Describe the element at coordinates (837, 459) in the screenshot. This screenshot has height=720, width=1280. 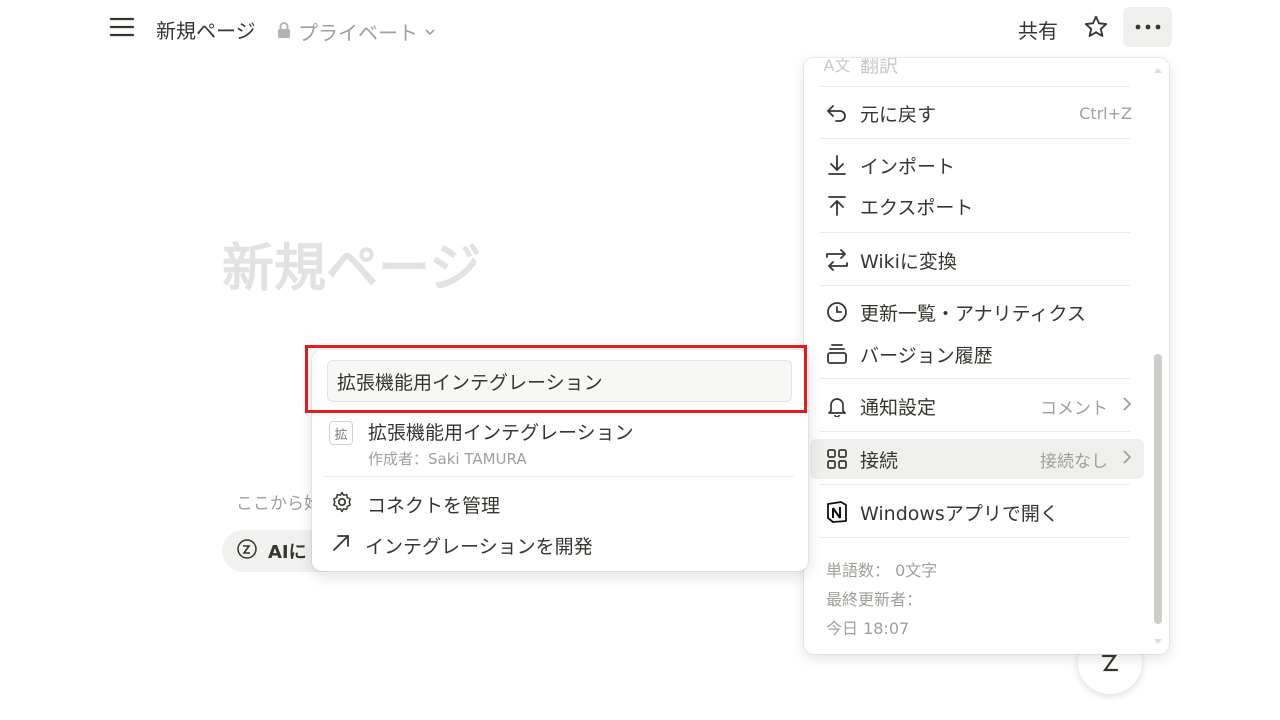
I see `grid-icon` at that location.